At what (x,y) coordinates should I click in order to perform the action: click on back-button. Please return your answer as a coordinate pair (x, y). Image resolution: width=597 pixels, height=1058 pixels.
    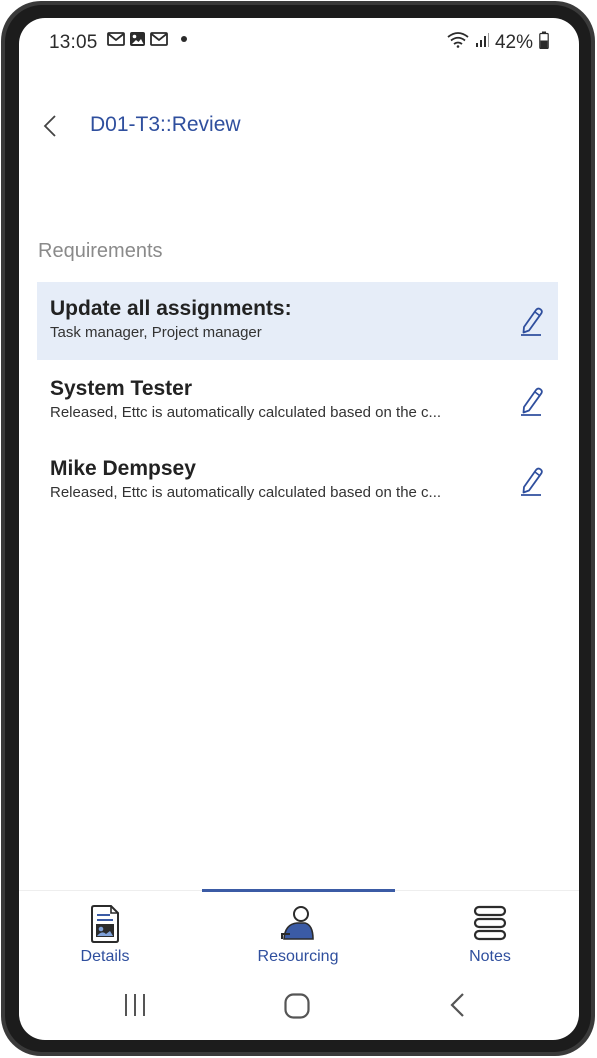
    Looking at the image, I should click on (50, 126).